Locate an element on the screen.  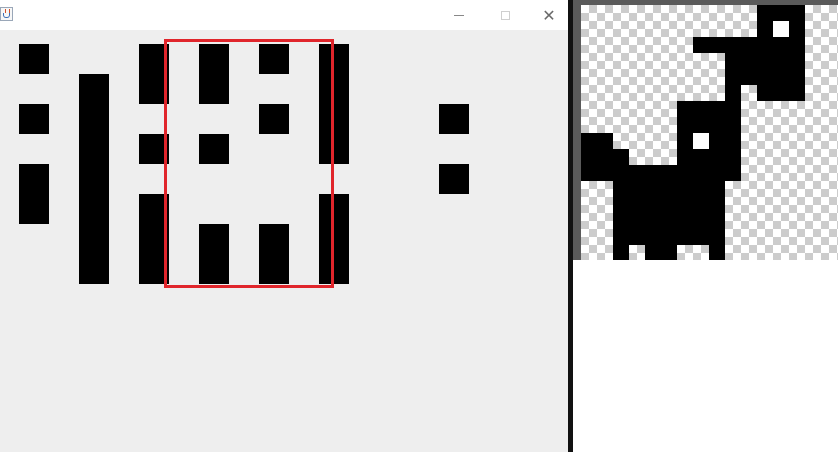
minimize-icon is located at coordinates (459, 15).